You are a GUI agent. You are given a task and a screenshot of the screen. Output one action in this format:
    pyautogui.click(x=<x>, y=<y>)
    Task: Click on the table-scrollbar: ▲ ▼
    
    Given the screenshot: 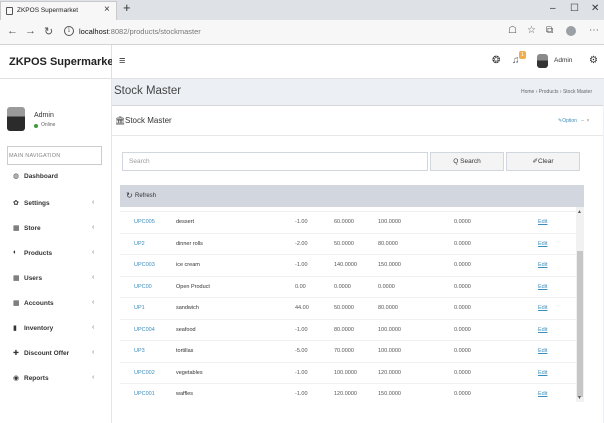 What is the action you would take?
    pyautogui.click(x=580, y=304)
    